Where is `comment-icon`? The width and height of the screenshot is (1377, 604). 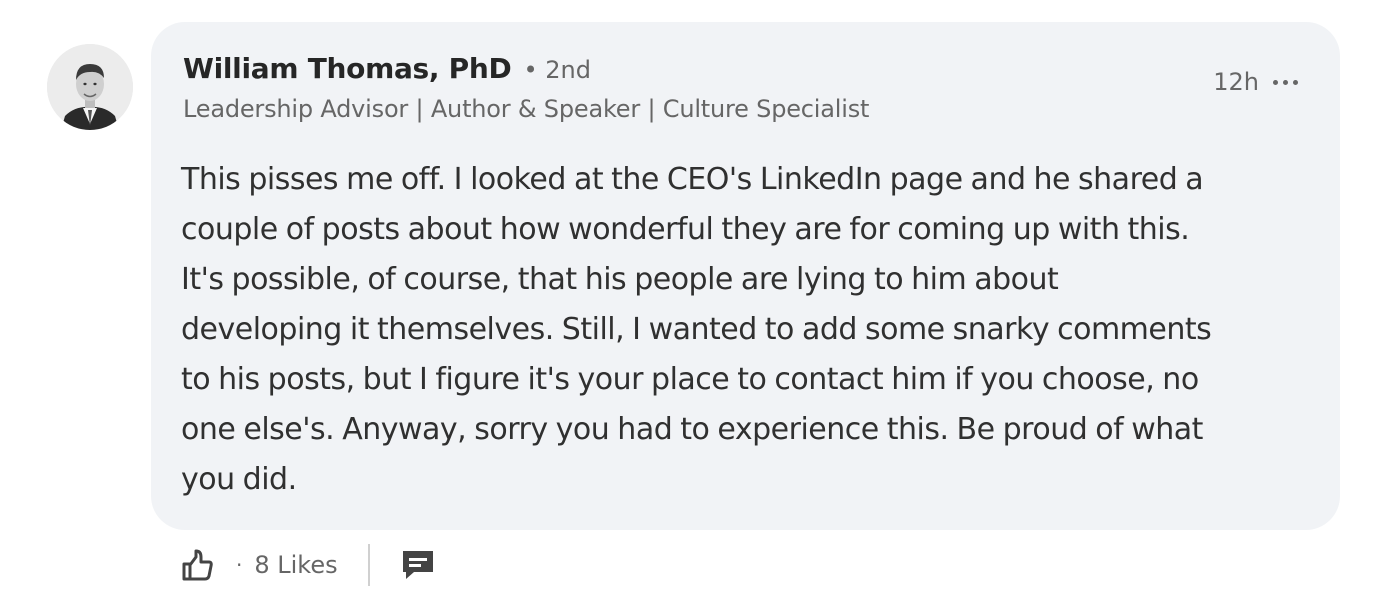 comment-icon is located at coordinates (417, 565).